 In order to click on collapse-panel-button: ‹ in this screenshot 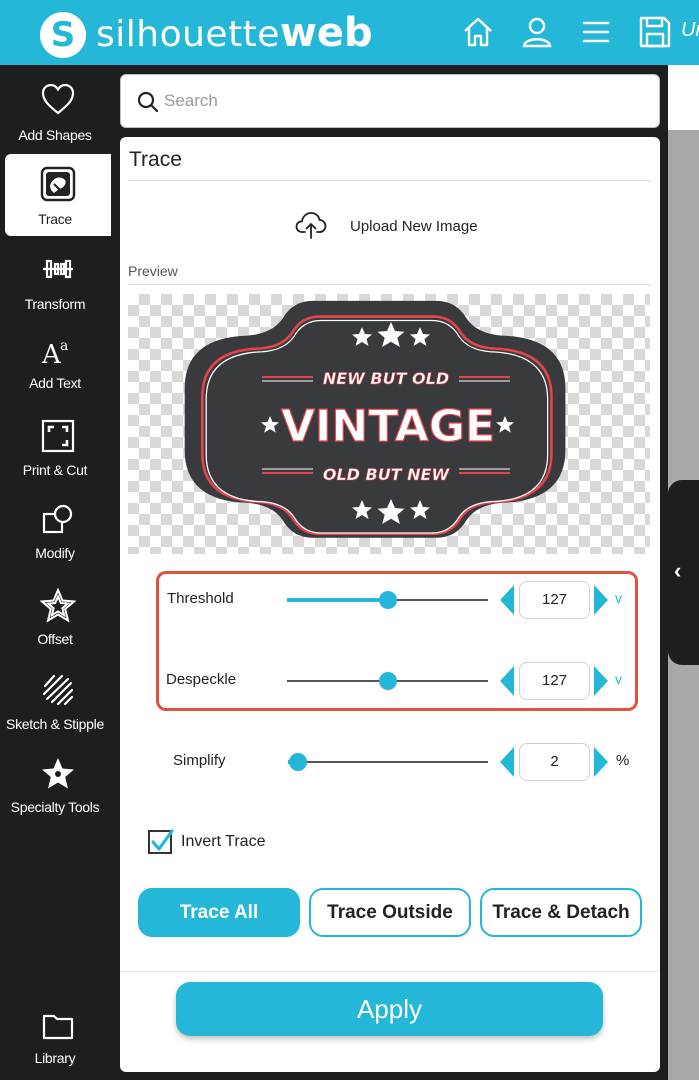, I will do `click(683, 572)`.